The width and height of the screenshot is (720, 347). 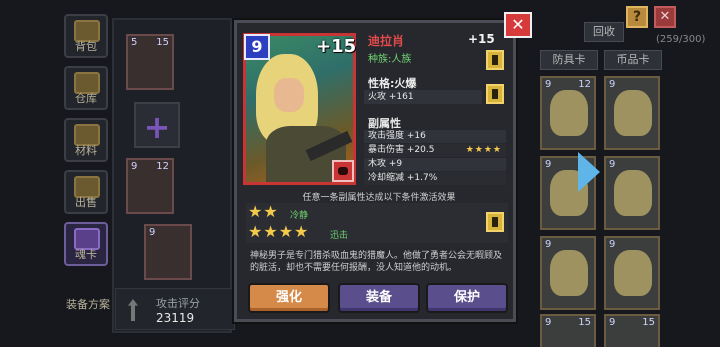 What do you see at coordinates (423, 97) in the screenshot?
I see `trait-value: 火攻 +161` at bounding box center [423, 97].